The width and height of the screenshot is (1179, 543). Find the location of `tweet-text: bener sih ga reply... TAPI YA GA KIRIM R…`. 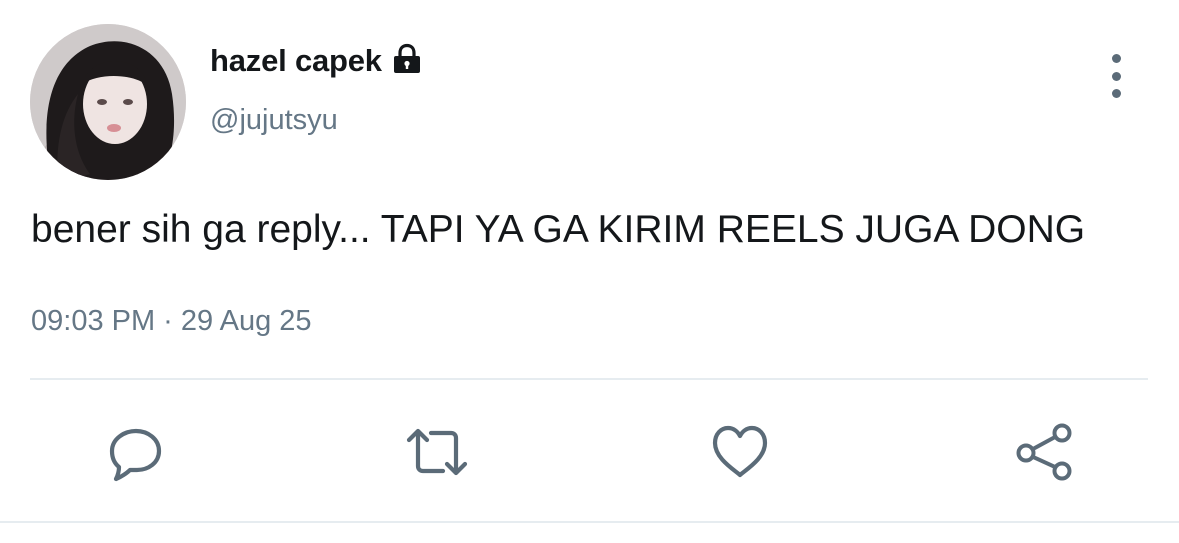

tweet-text: bener sih ga reply... TAPI YA GA KIRIM R… is located at coordinates (558, 229).